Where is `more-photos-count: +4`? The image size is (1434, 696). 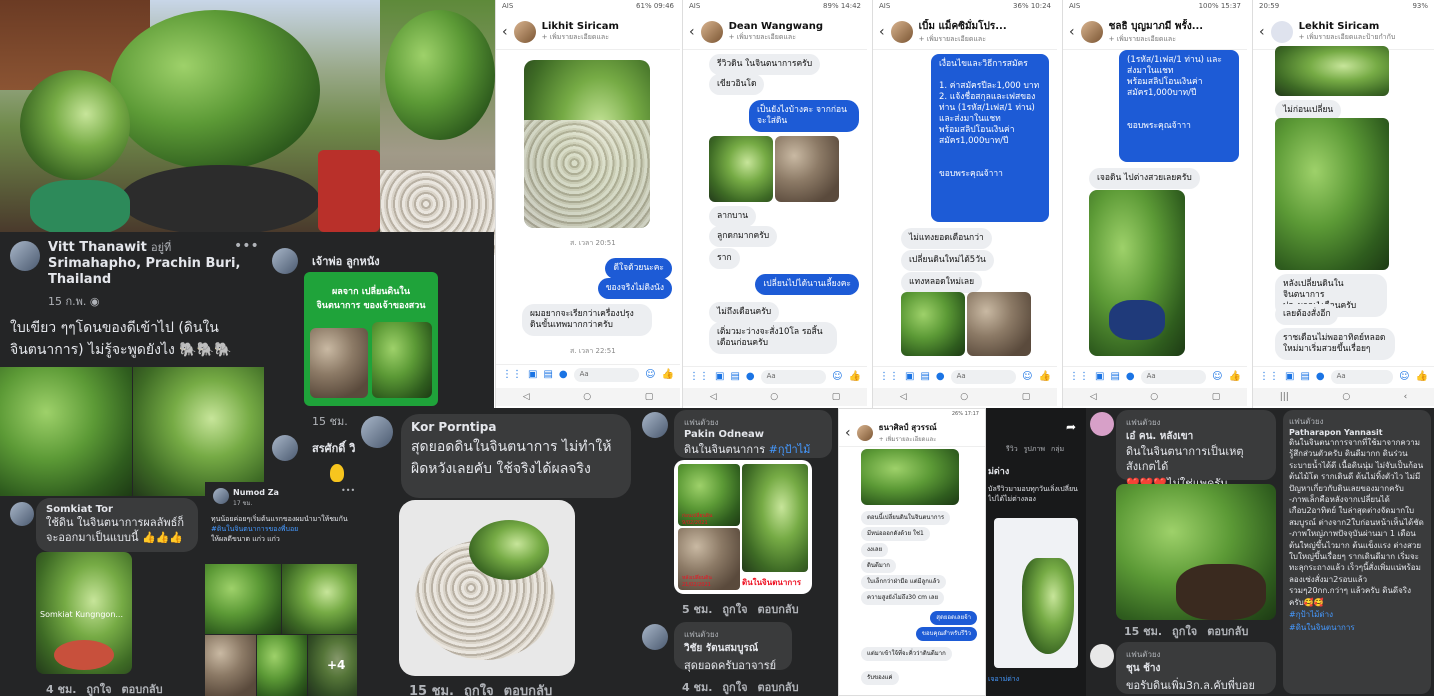
more-photos-count: +4 is located at coordinates (336, 665).